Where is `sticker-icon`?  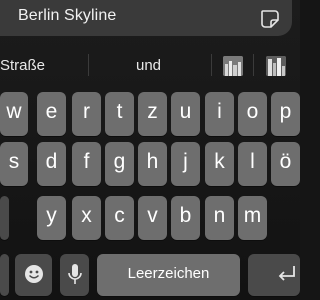 sticker-icon is located at coordinates (269, 18).